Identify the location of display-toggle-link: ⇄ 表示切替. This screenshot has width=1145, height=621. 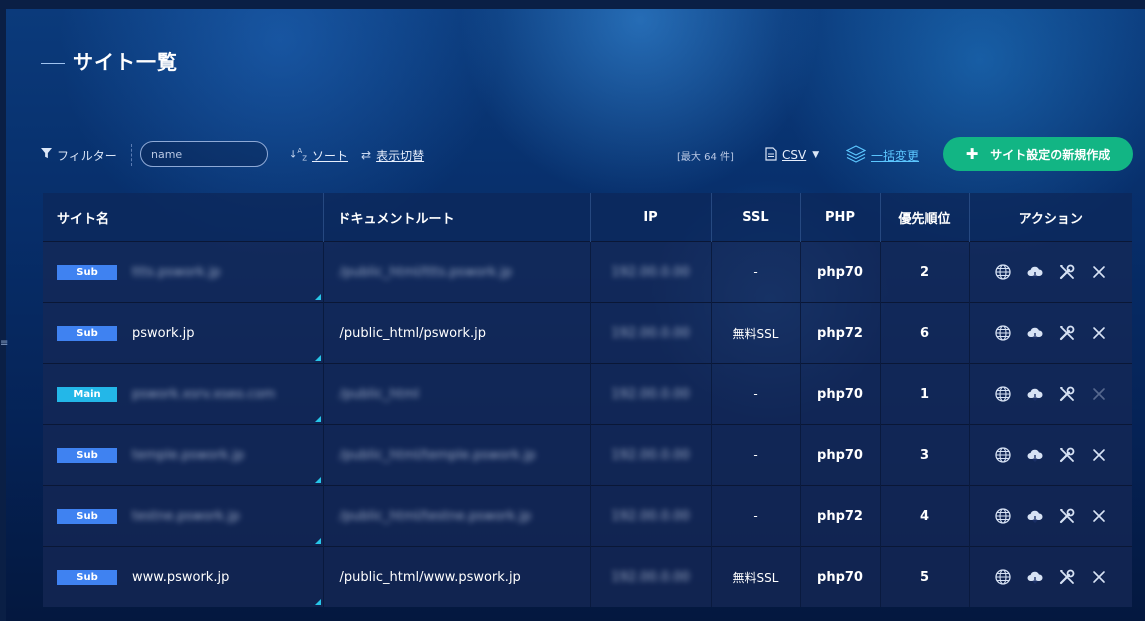
(392, 155).